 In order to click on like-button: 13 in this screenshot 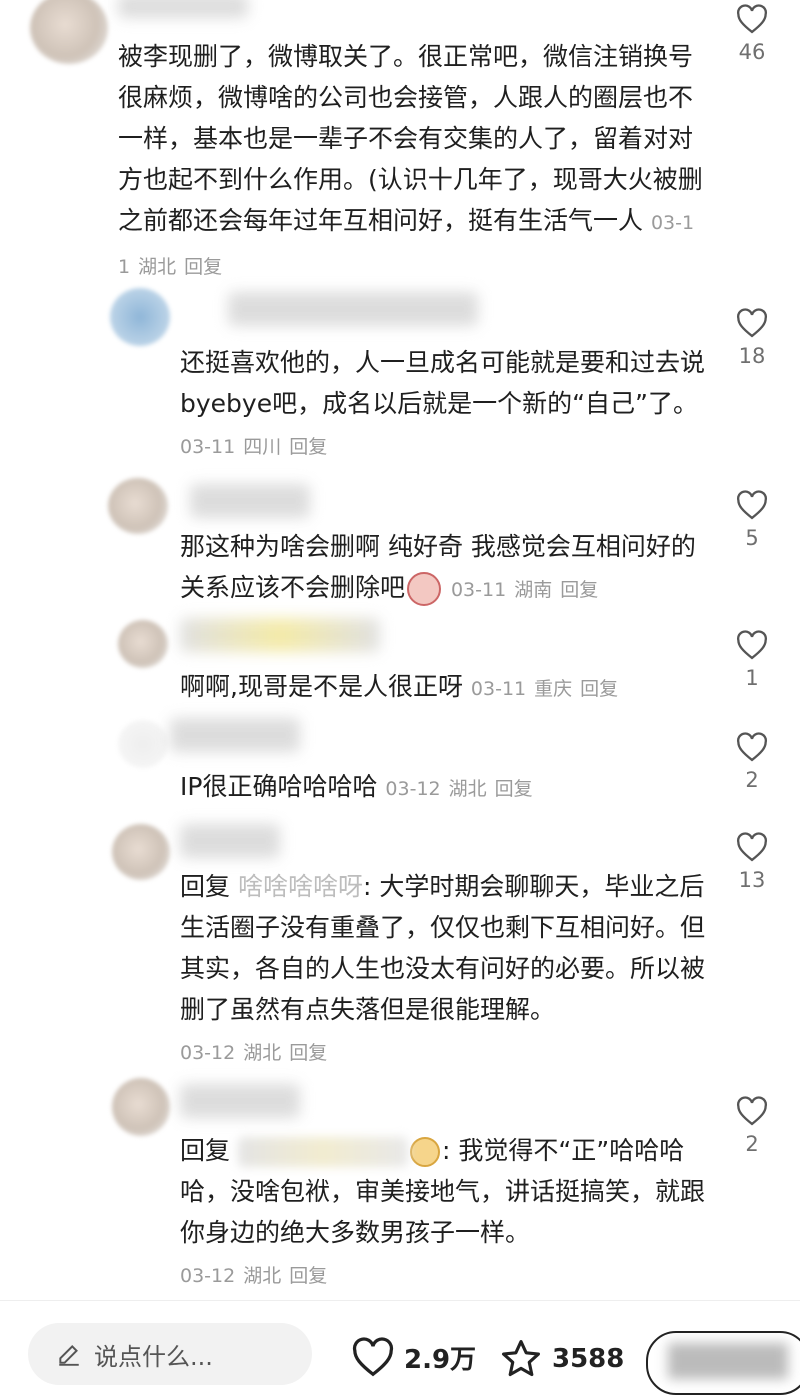, I will do `click(752, 862)`.